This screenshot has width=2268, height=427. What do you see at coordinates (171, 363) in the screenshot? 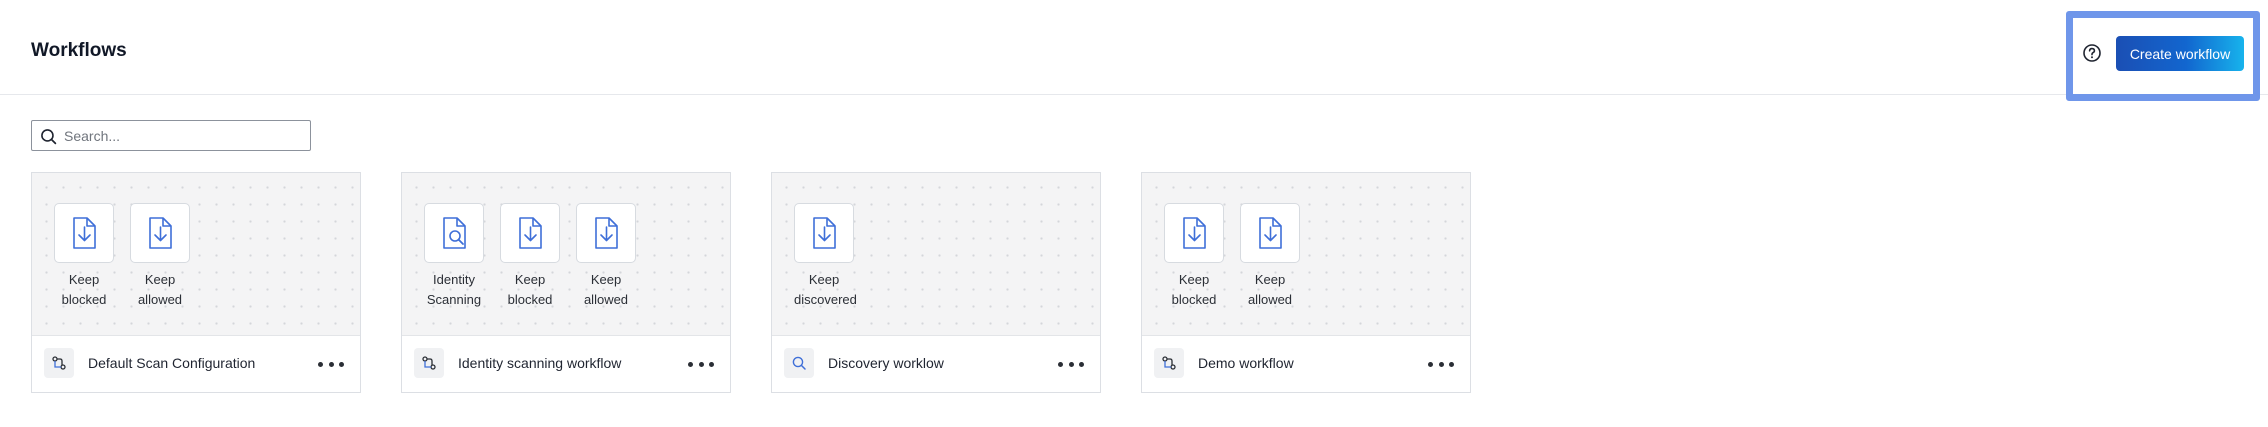
I see `workflow-name: Default Scan Configuration` at bounding box center [171, 363].